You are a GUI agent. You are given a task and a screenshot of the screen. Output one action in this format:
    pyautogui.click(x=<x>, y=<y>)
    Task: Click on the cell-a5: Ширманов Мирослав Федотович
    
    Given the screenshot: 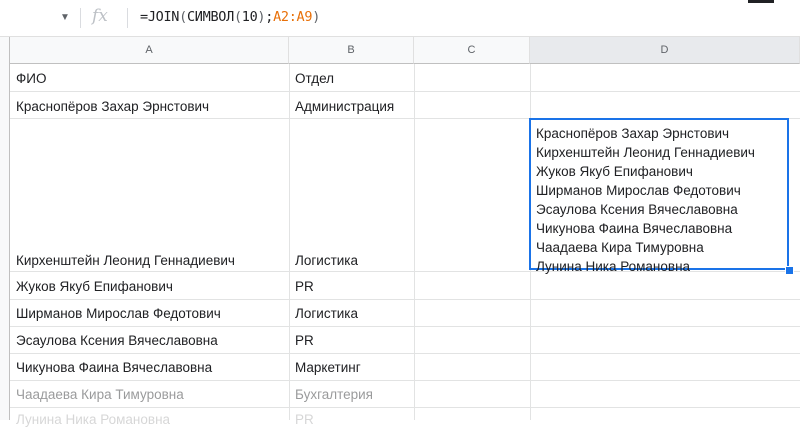 What is the action you would take?
    pyautogui.click(x=118, y=314)
    